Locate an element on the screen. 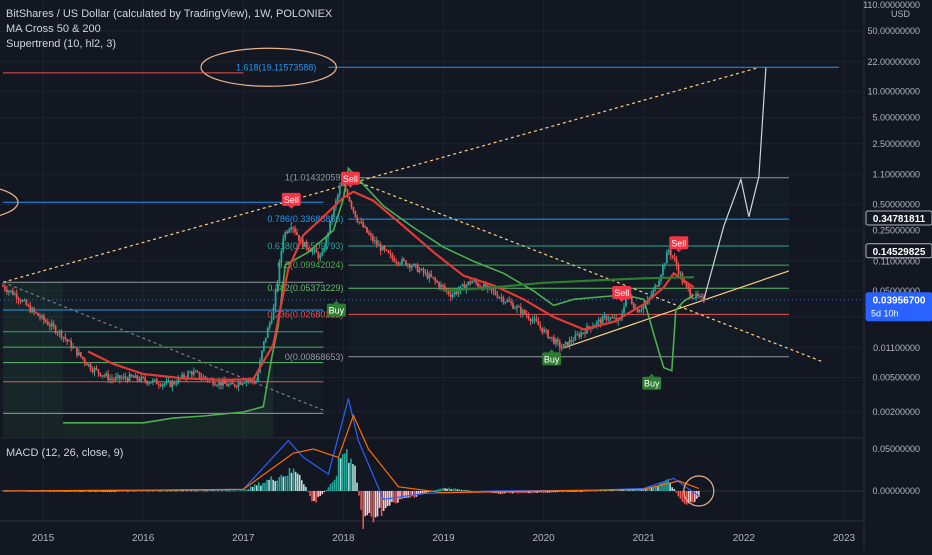 This screenshot has height=555, width=932. price-axis-label: 0.25000000 is located at coordinates (896, 230).